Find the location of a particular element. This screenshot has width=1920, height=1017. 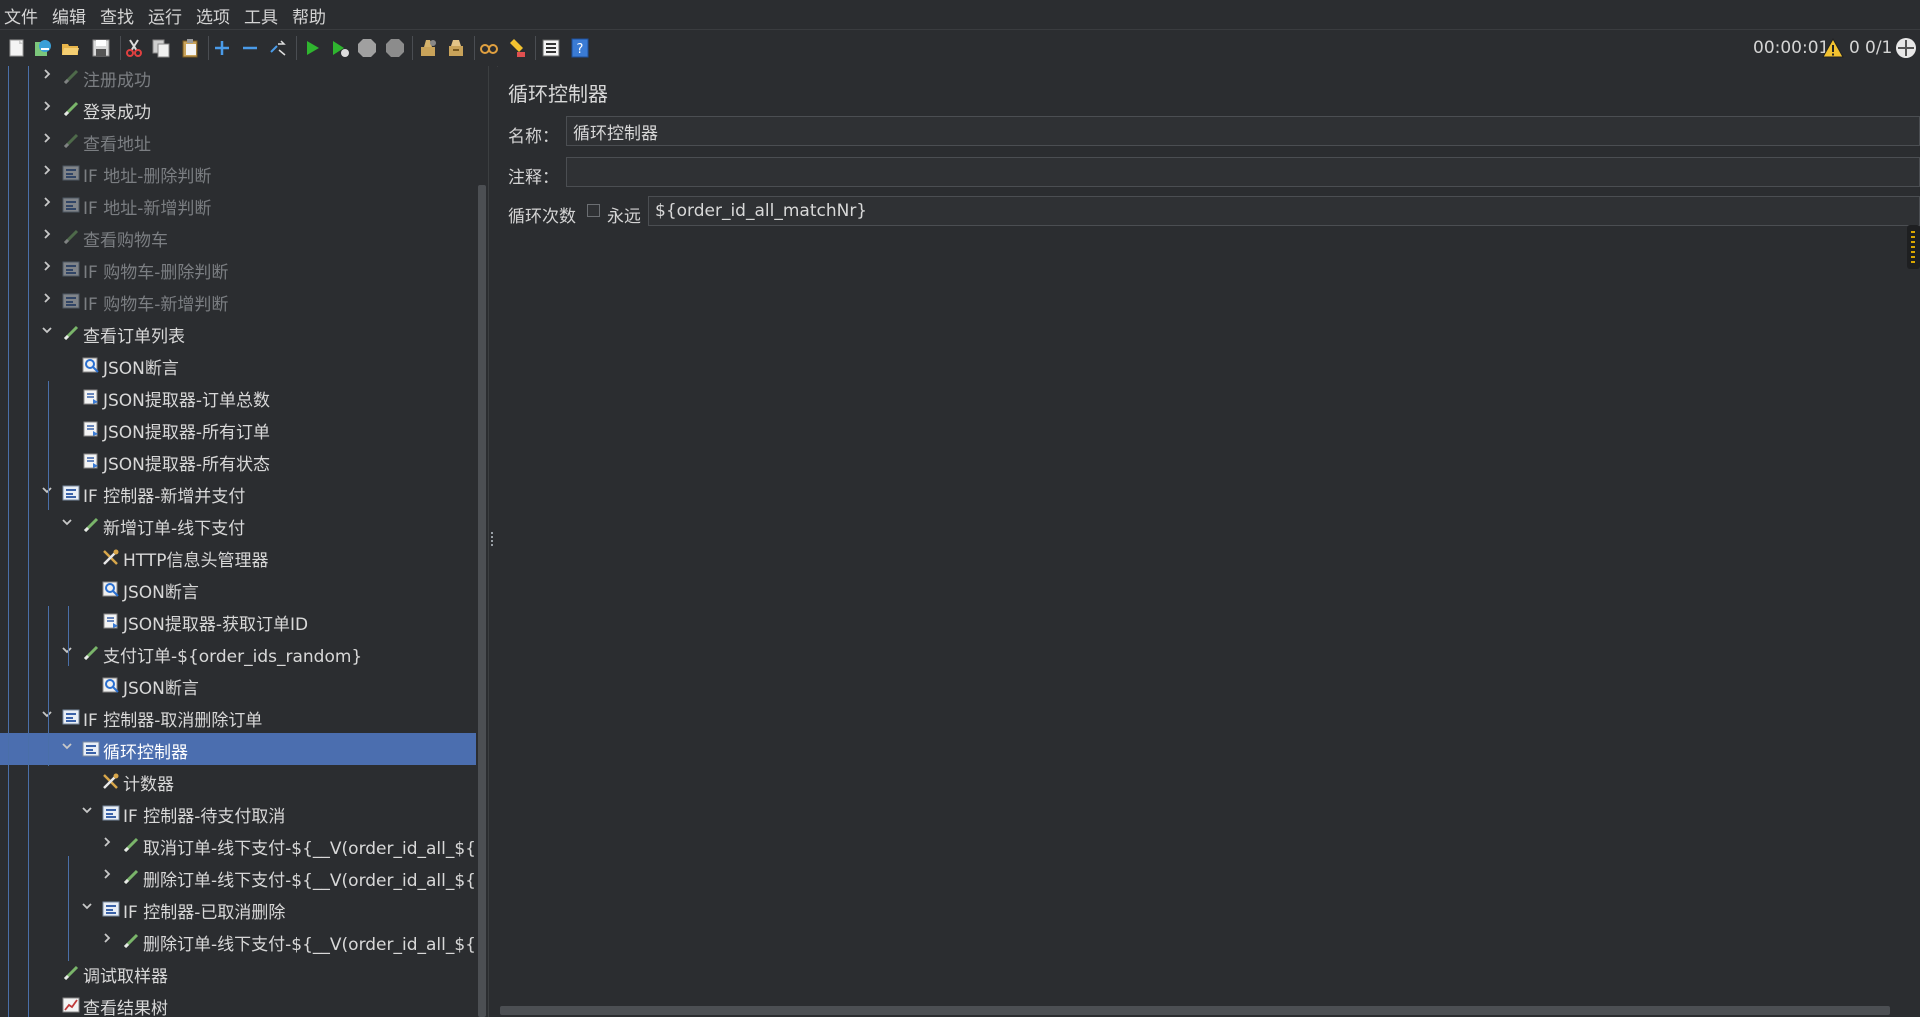

search-icon is located at coordinates (489, 48).